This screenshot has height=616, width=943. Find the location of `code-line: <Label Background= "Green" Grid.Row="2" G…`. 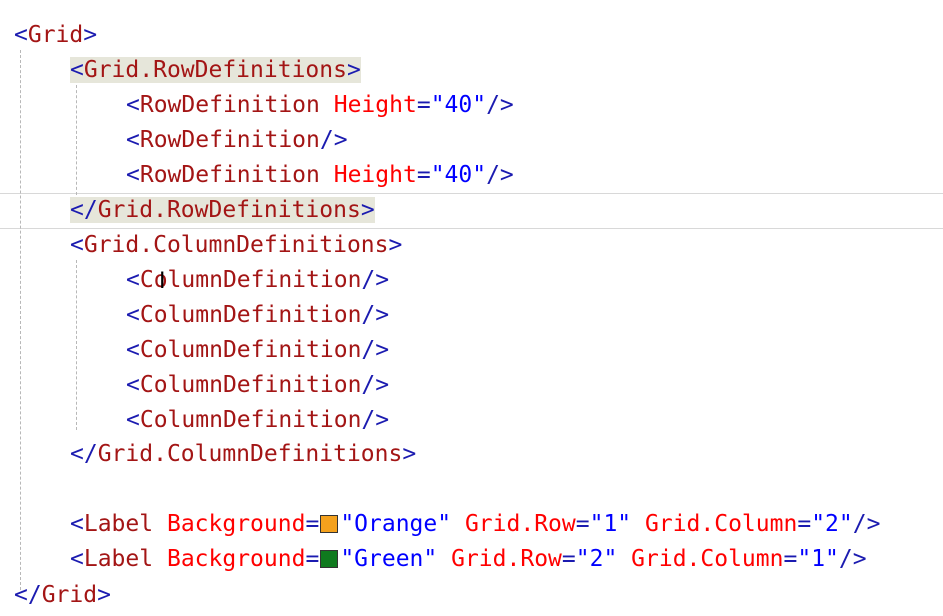

code-line: <Label Background= "Green" Grid.Row="2" G… is located at coordinates (468, 559).